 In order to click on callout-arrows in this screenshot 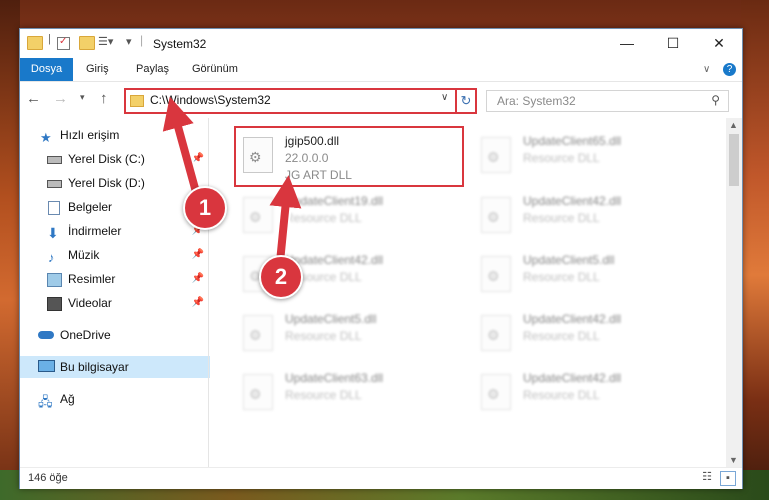, I will do `click(232, 182)`.